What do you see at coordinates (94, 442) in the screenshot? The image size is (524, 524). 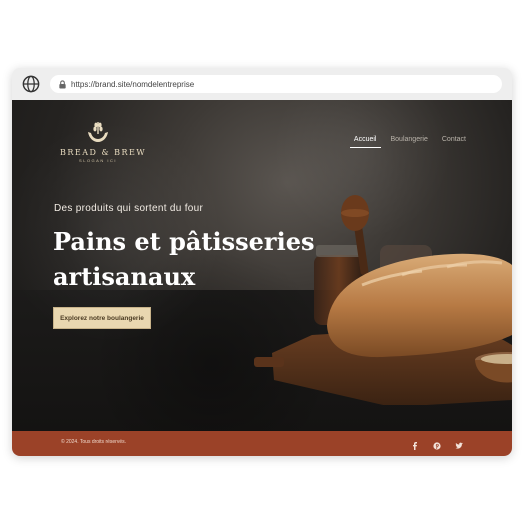 I see `copyright-text: © 2024. Tous droits réservés.` at bounding box center [94, 442].